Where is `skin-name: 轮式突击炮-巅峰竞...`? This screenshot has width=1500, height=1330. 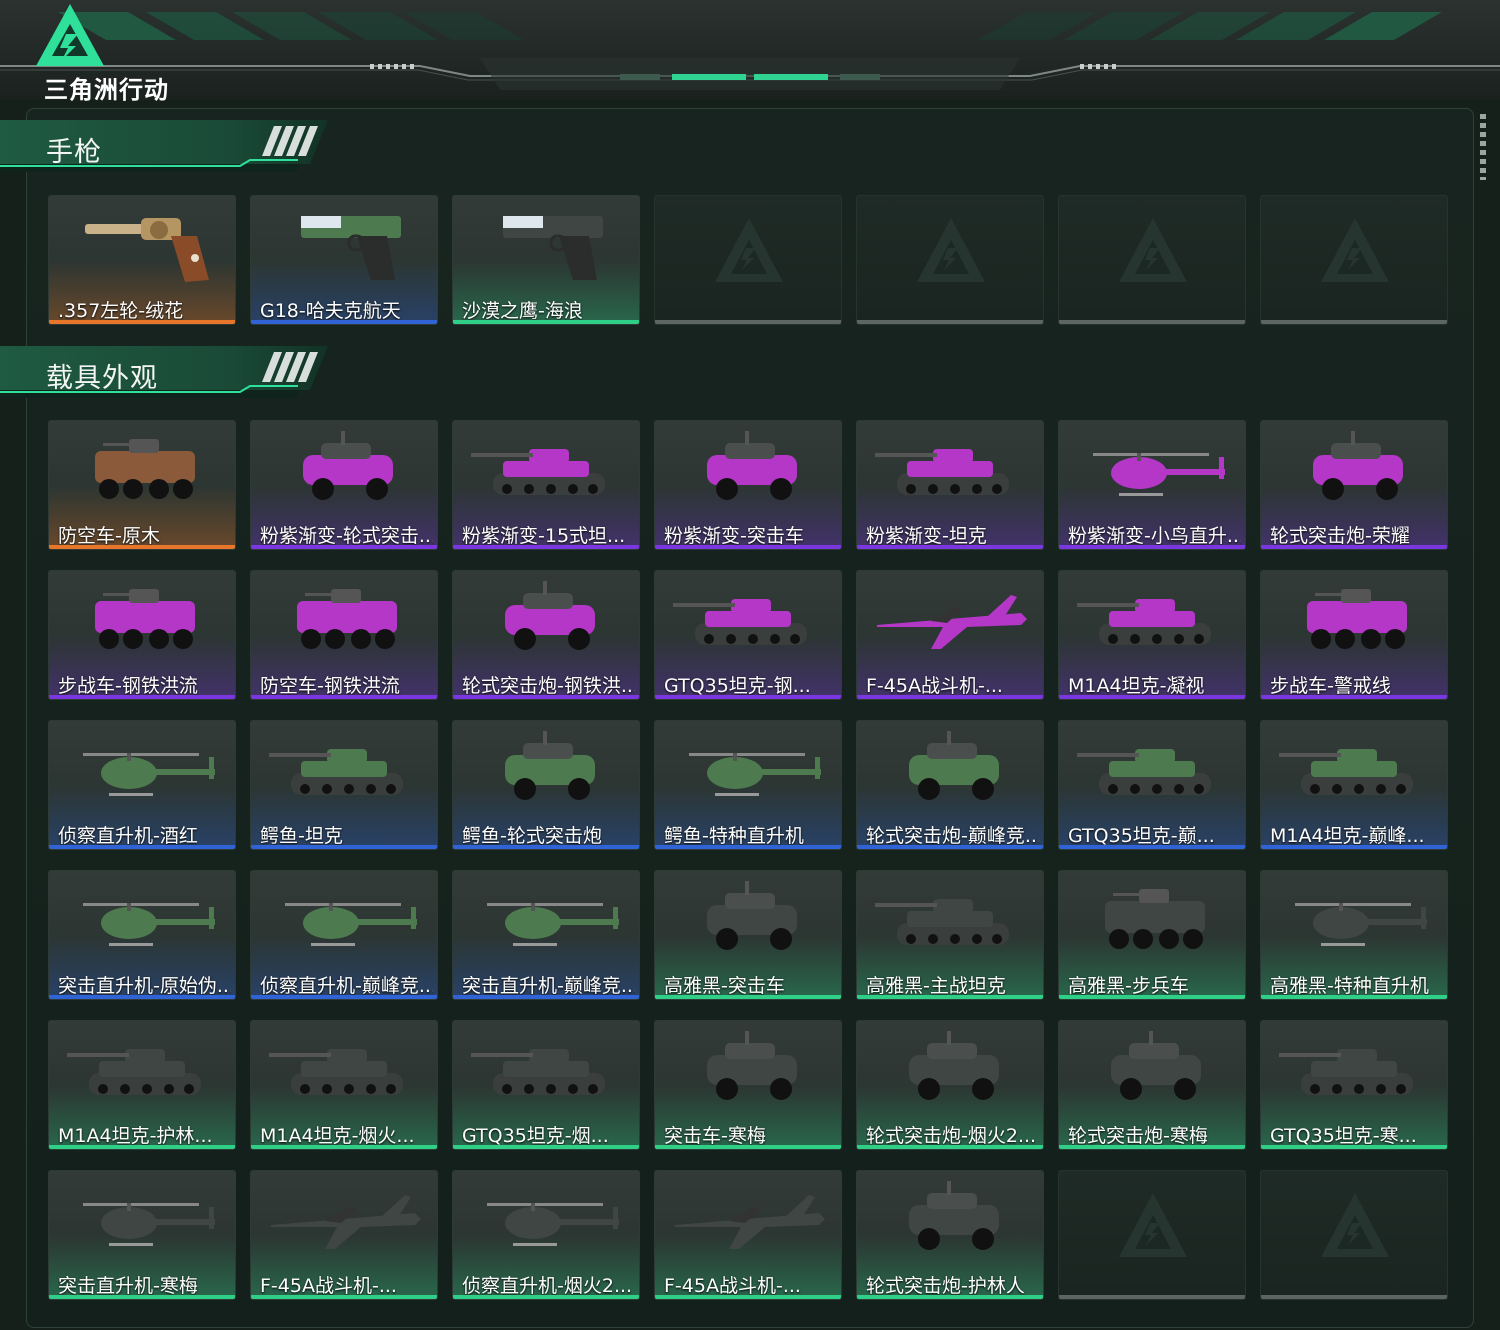 skin-name: 轮式突击炮-巅峰竞... is located at coordinates (952, 836).